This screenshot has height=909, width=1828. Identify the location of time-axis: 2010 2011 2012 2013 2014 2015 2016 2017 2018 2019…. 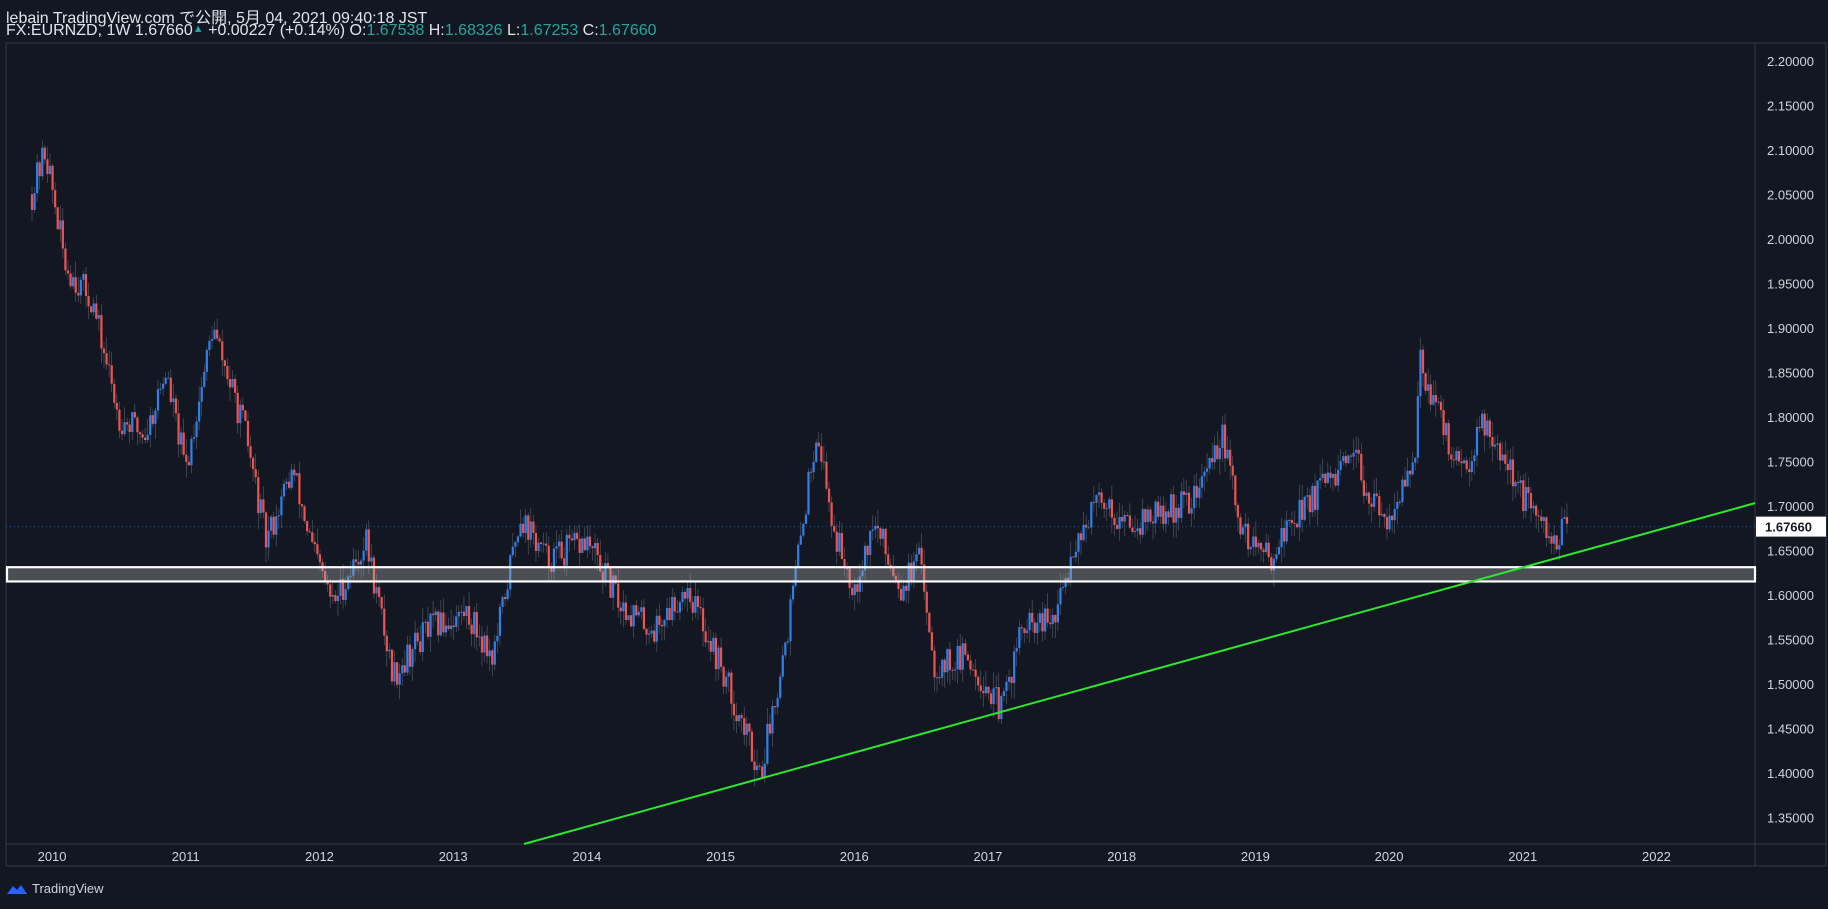
(854, 856).